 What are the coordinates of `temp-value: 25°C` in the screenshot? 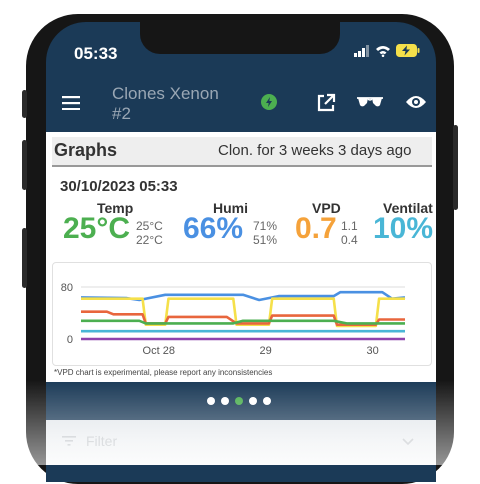 It's located at (97, 228).